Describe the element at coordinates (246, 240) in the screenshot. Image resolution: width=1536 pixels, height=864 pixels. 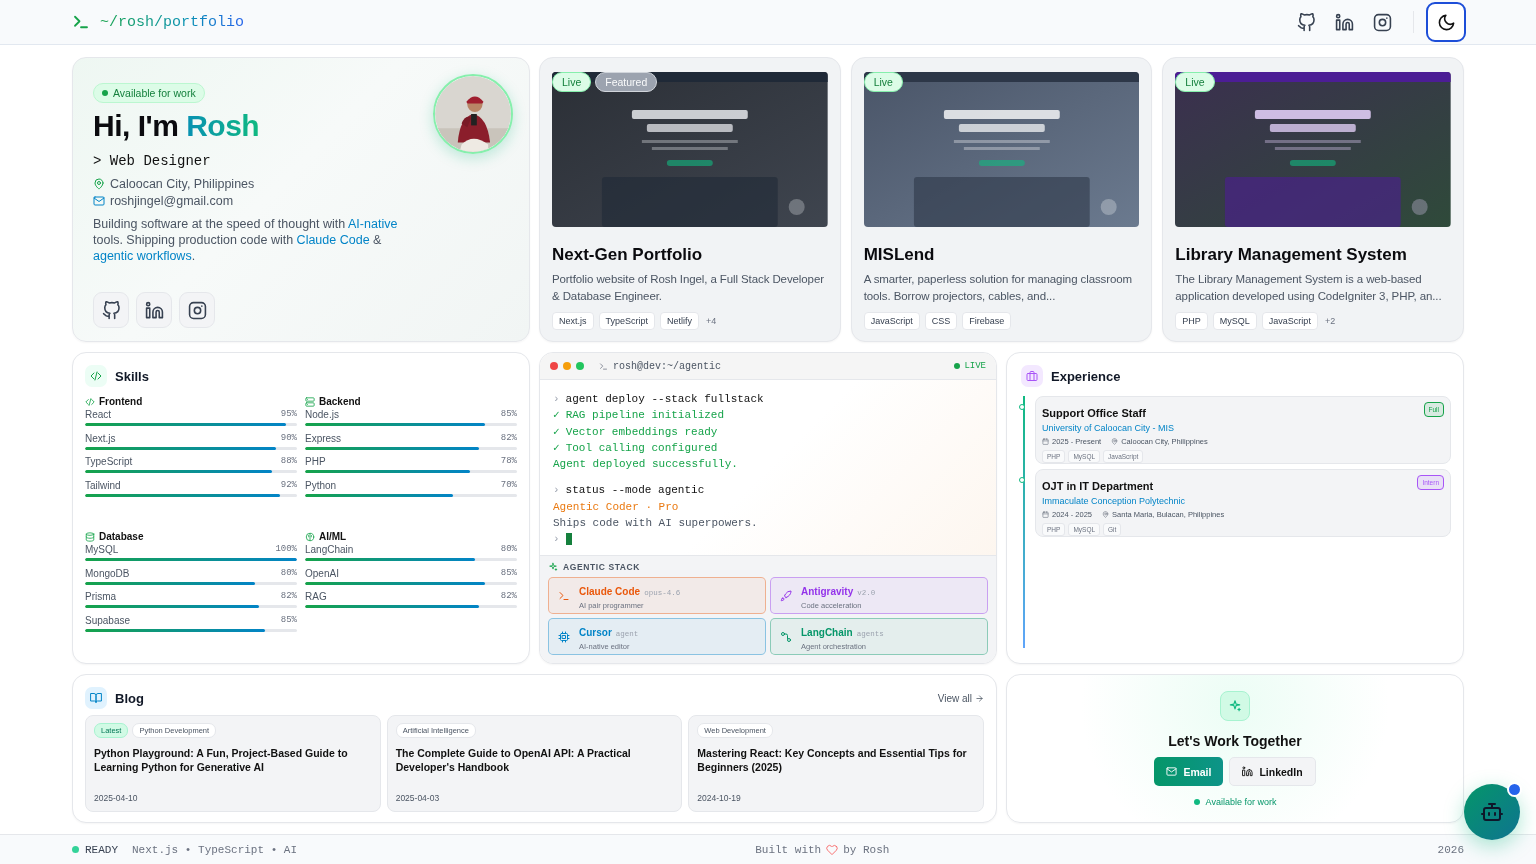
I see `bio-text: Building software at the speed of thought with AI-native tools. Shipping production code with Claude Code & agentic workflows.` at that location.